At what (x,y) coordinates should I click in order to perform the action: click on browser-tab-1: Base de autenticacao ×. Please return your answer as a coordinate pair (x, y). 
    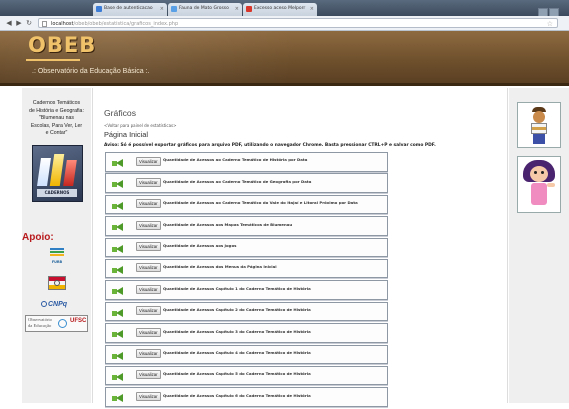
    Looking at the image, I should click on (130, 9).